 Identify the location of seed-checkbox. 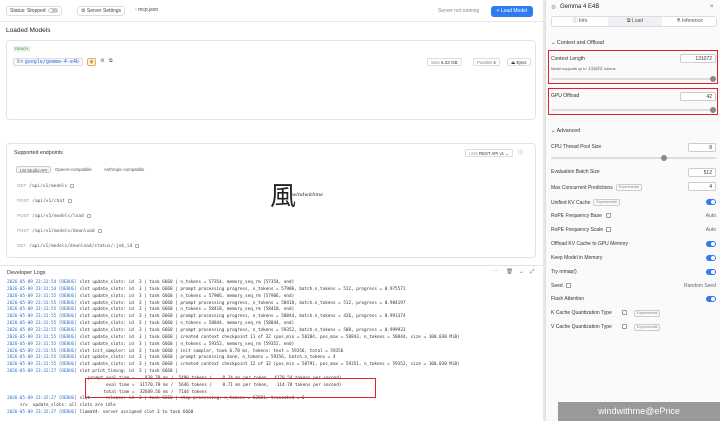
(568, 285).